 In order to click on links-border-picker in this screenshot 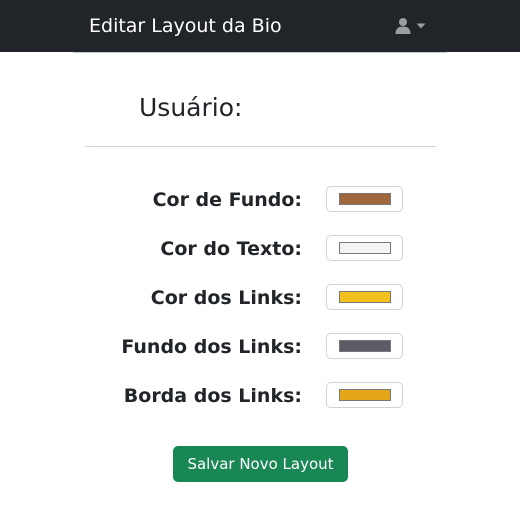, I will do `click(364, 395)`.